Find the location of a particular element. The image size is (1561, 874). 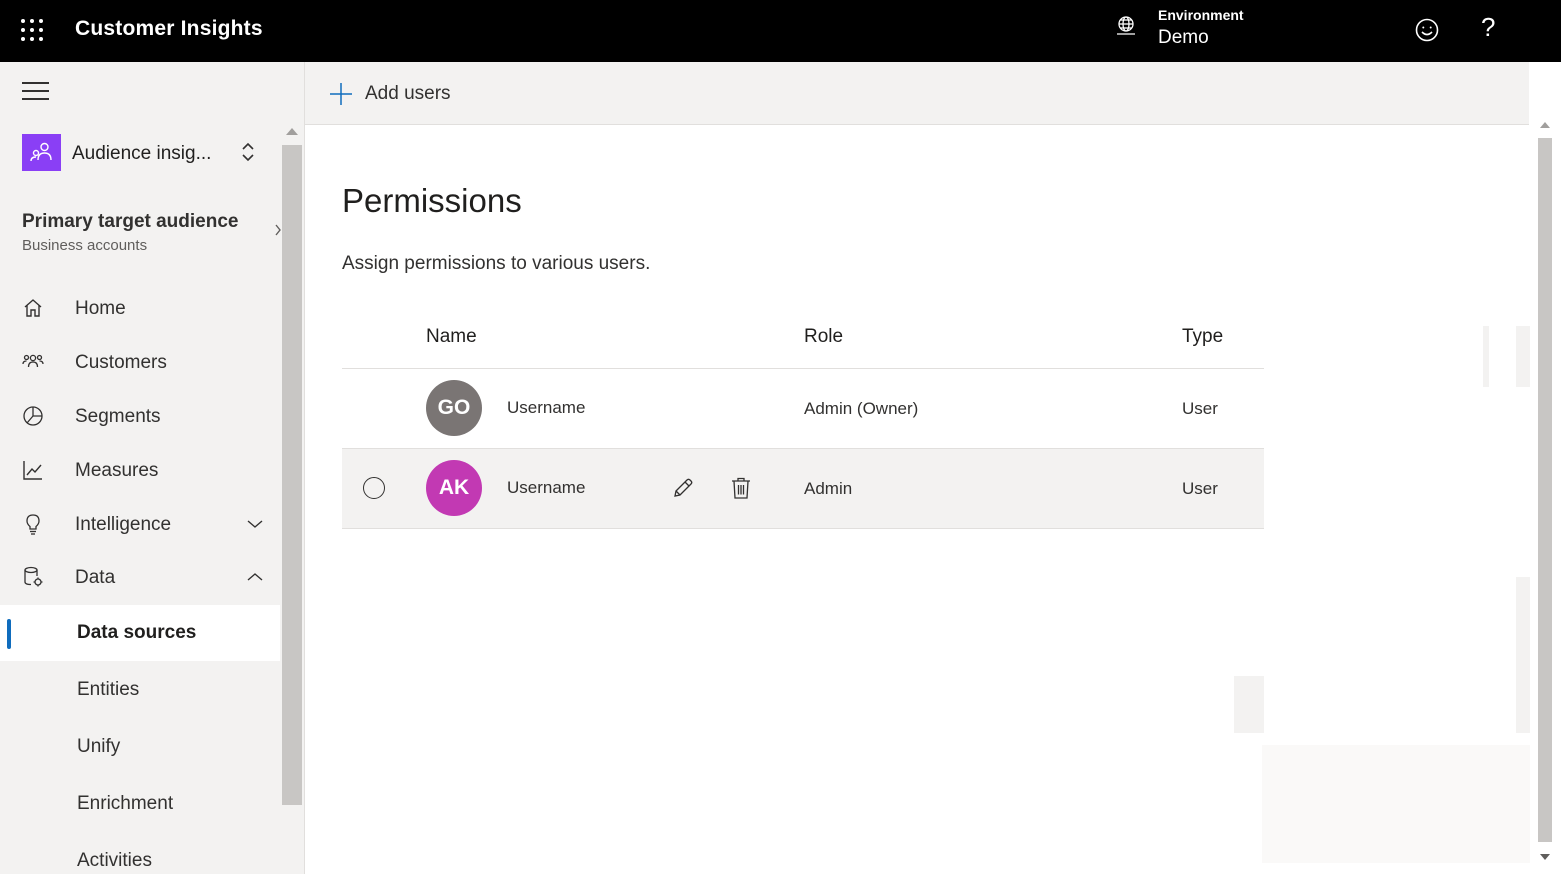

app-launcher-icon is located at coordinates (32, 30).